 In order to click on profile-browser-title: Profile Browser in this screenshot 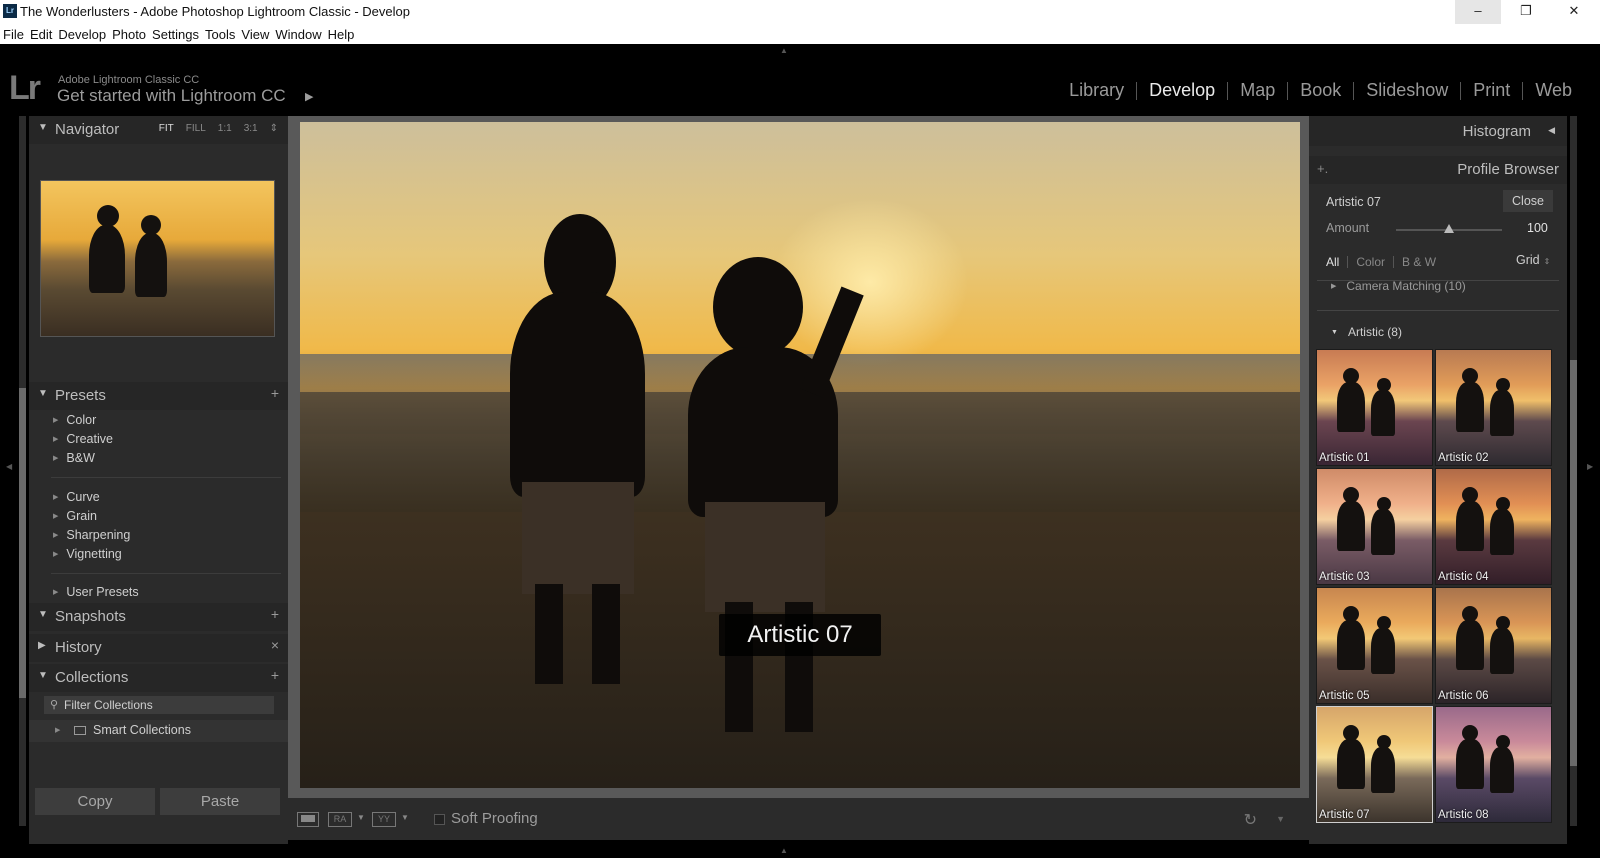, I will do `click(1508, 169)`.